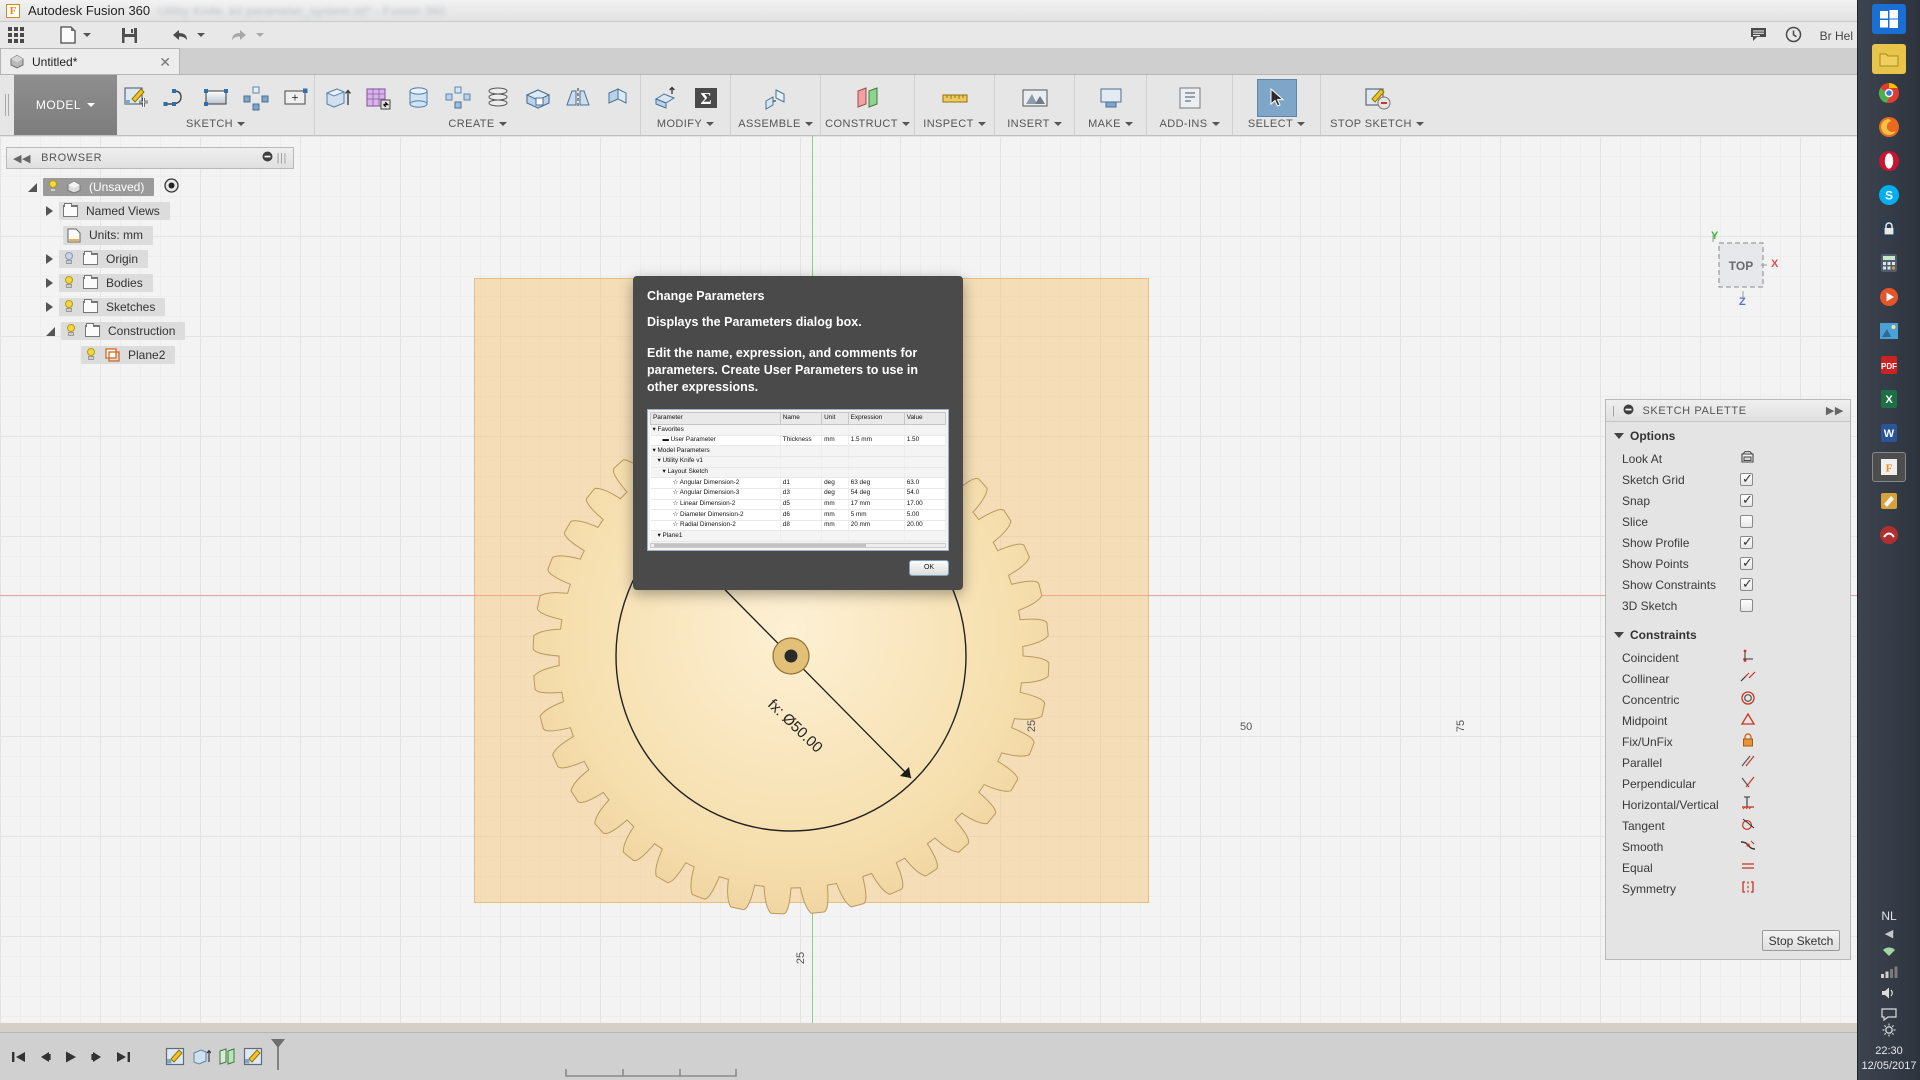 The width and height of the screenshot is (1920, 1080). What do you see at coordinates (1748, 783) in the screenshot?
I see `perpendicular-icon` at bounding box center [1748, 783].